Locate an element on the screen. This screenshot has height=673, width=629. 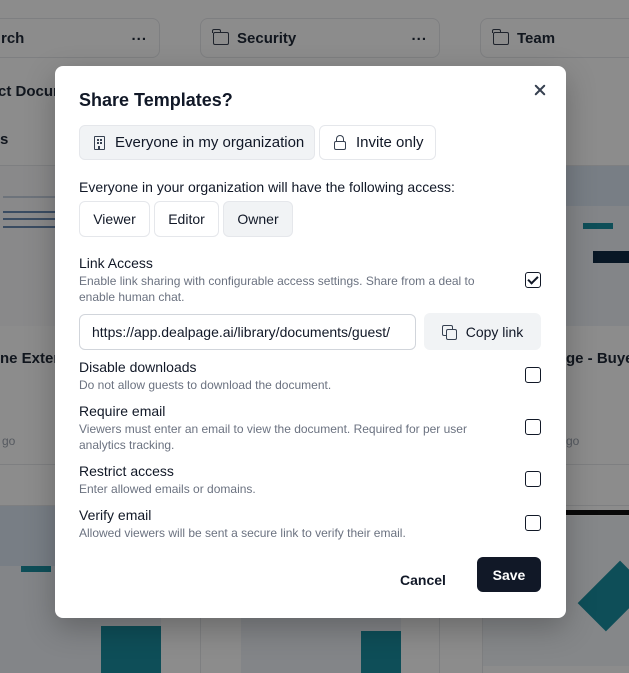
disable-downloads-title: Disable downloads is located at coordinates (138, 367).